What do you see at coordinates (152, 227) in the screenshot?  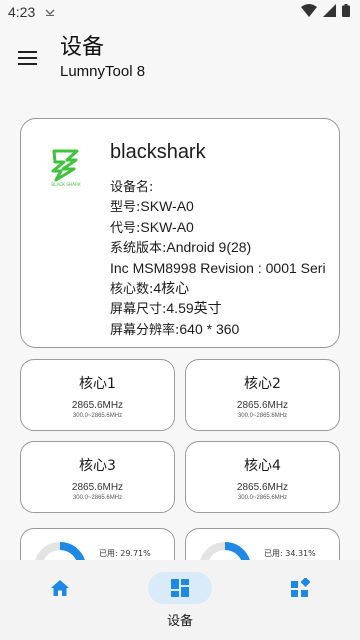 I see `info-codename: 代号:SKW-A0` at bounding box center [152, 227].